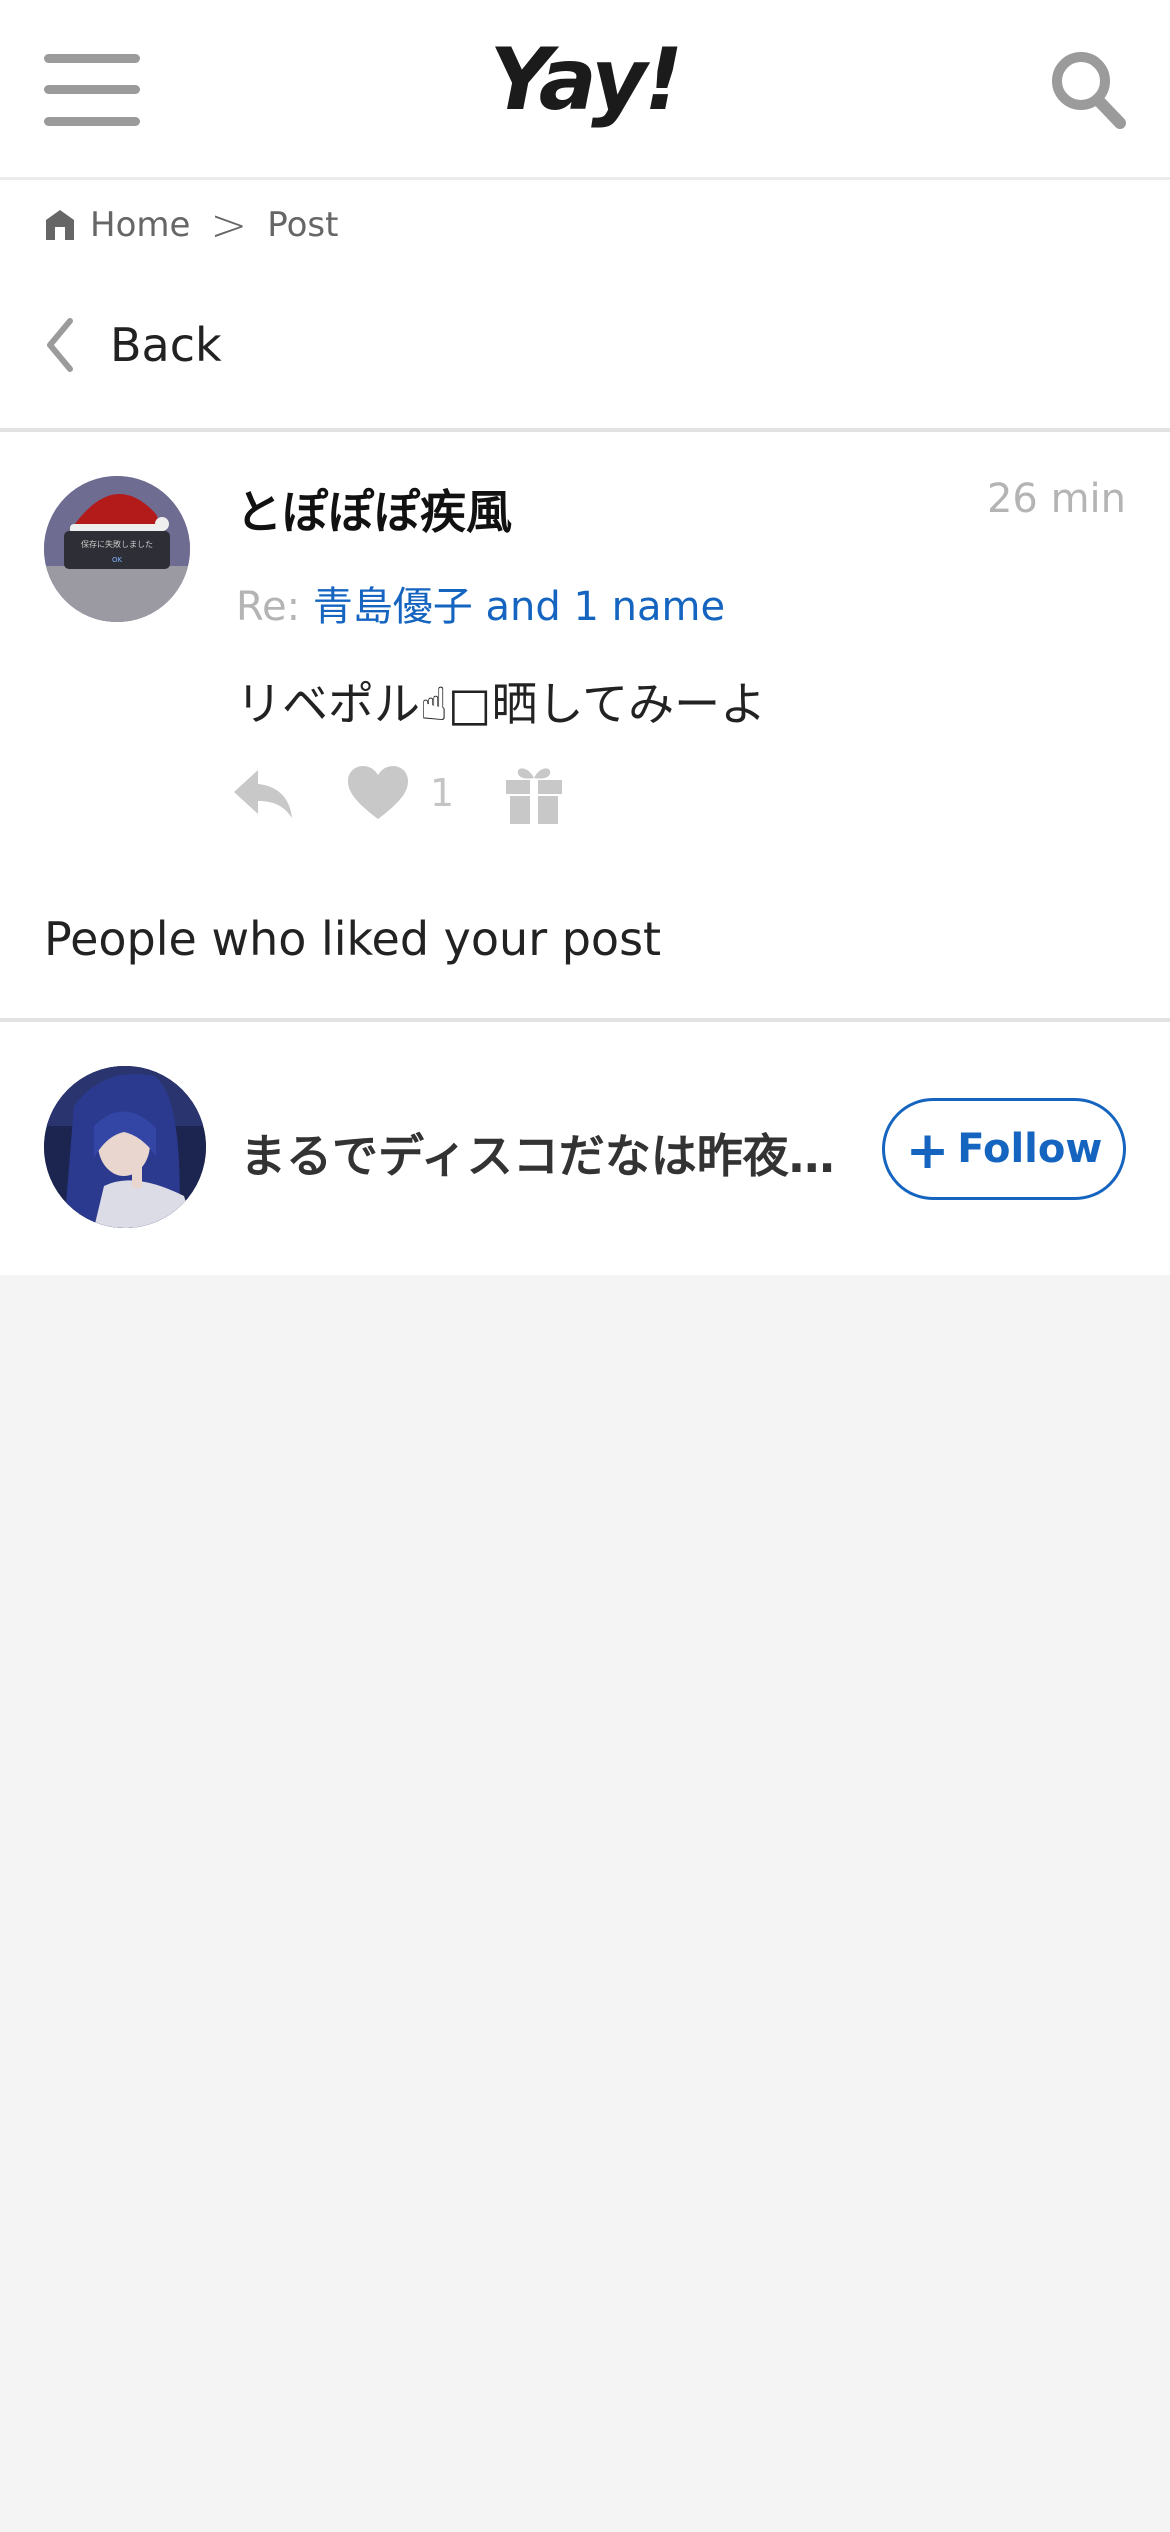 This screenshot has width=1170, height=2532. I want to click on liker-avatar, so click(125, 1147).